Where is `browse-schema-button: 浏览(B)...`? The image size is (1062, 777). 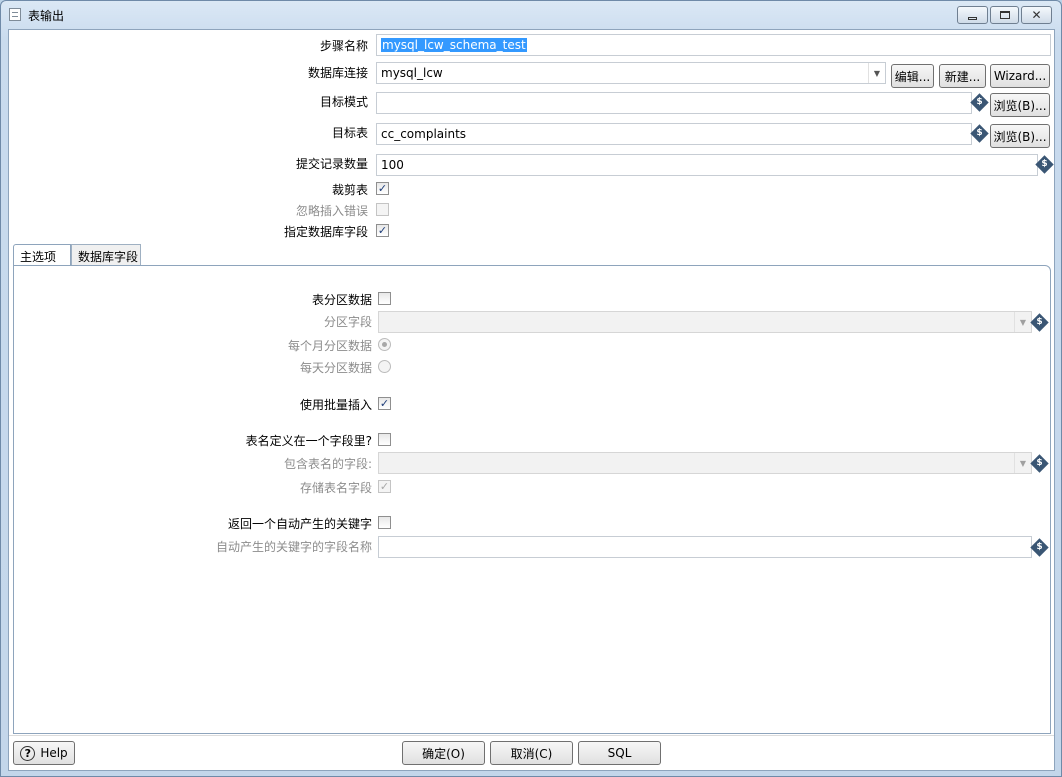 browse-schema-button: 浏览(B)... is located at coordinates (1020, 105).